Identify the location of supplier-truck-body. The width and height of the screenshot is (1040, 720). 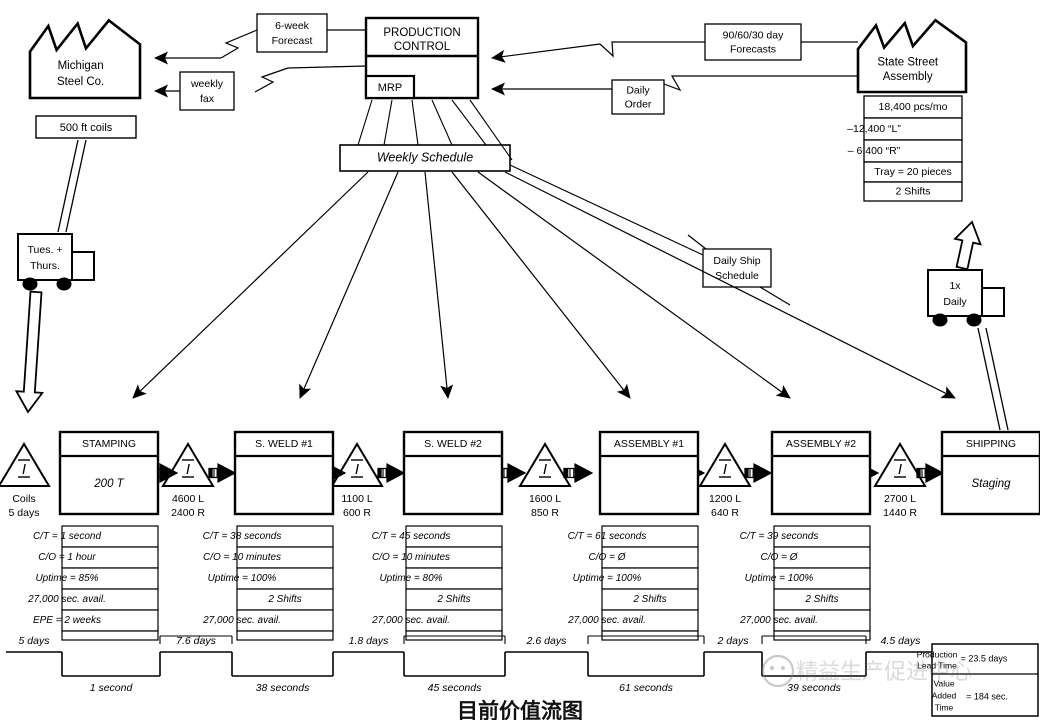
(45, 257).